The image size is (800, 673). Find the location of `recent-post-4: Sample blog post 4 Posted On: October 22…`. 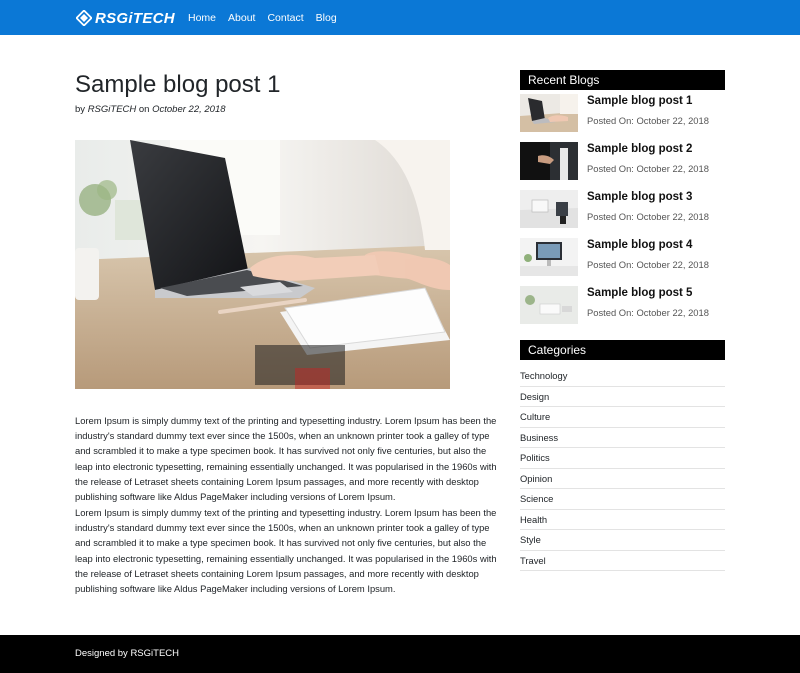

recent-post-4: Sample blog post 4 Posted On: October 22… is located at coordinates (622, 258).